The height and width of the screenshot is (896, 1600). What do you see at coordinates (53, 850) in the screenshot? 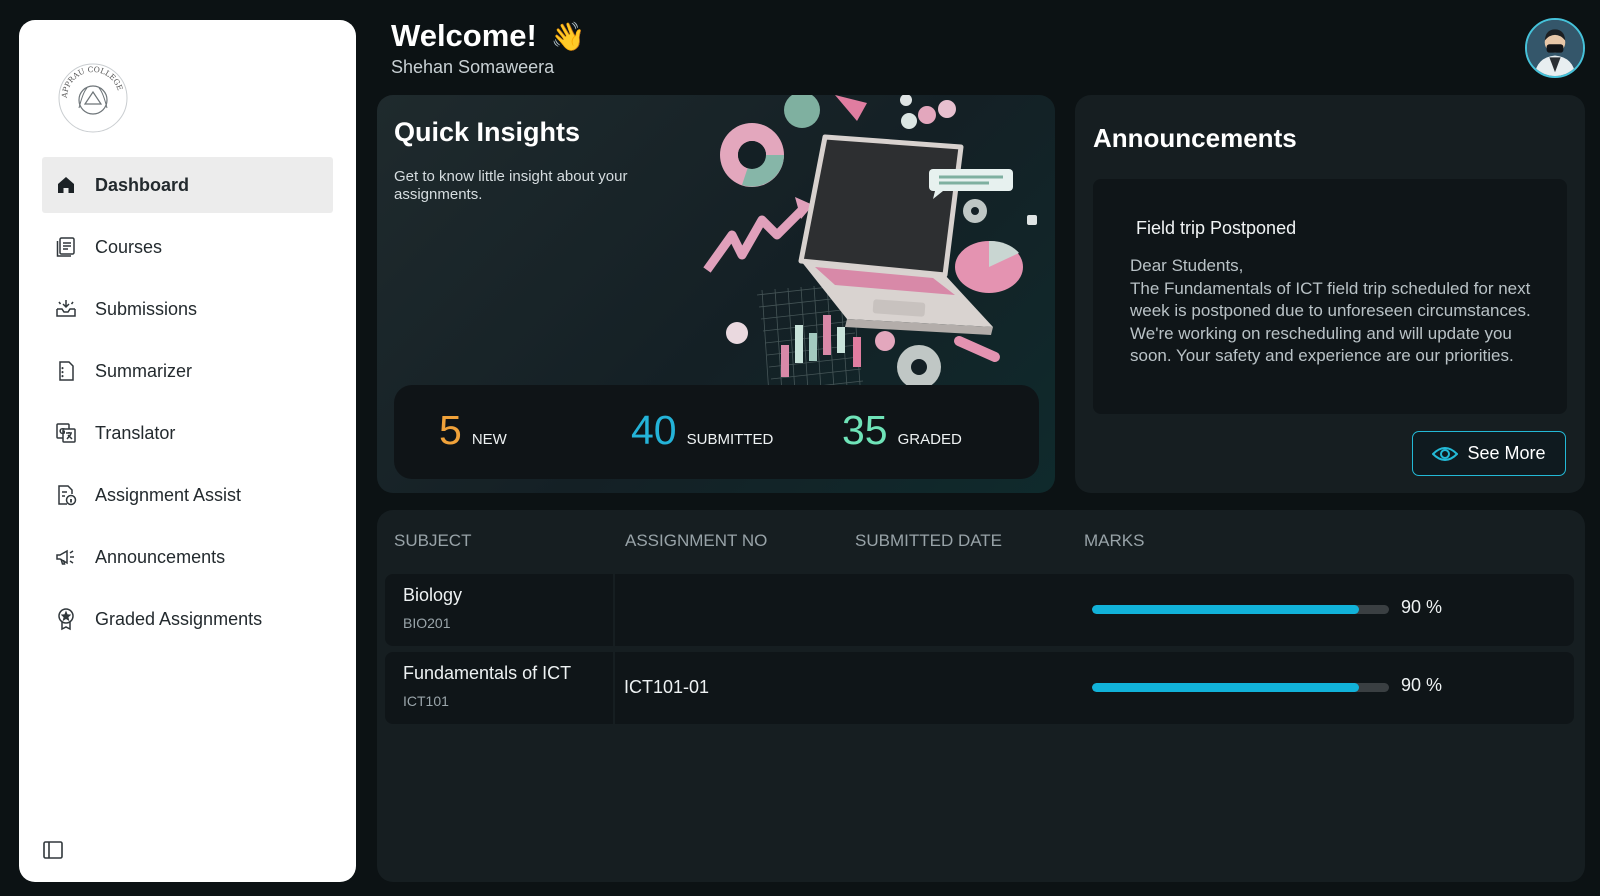
I see `sidebar-toggle-icon` at bounding box center [53, 850].